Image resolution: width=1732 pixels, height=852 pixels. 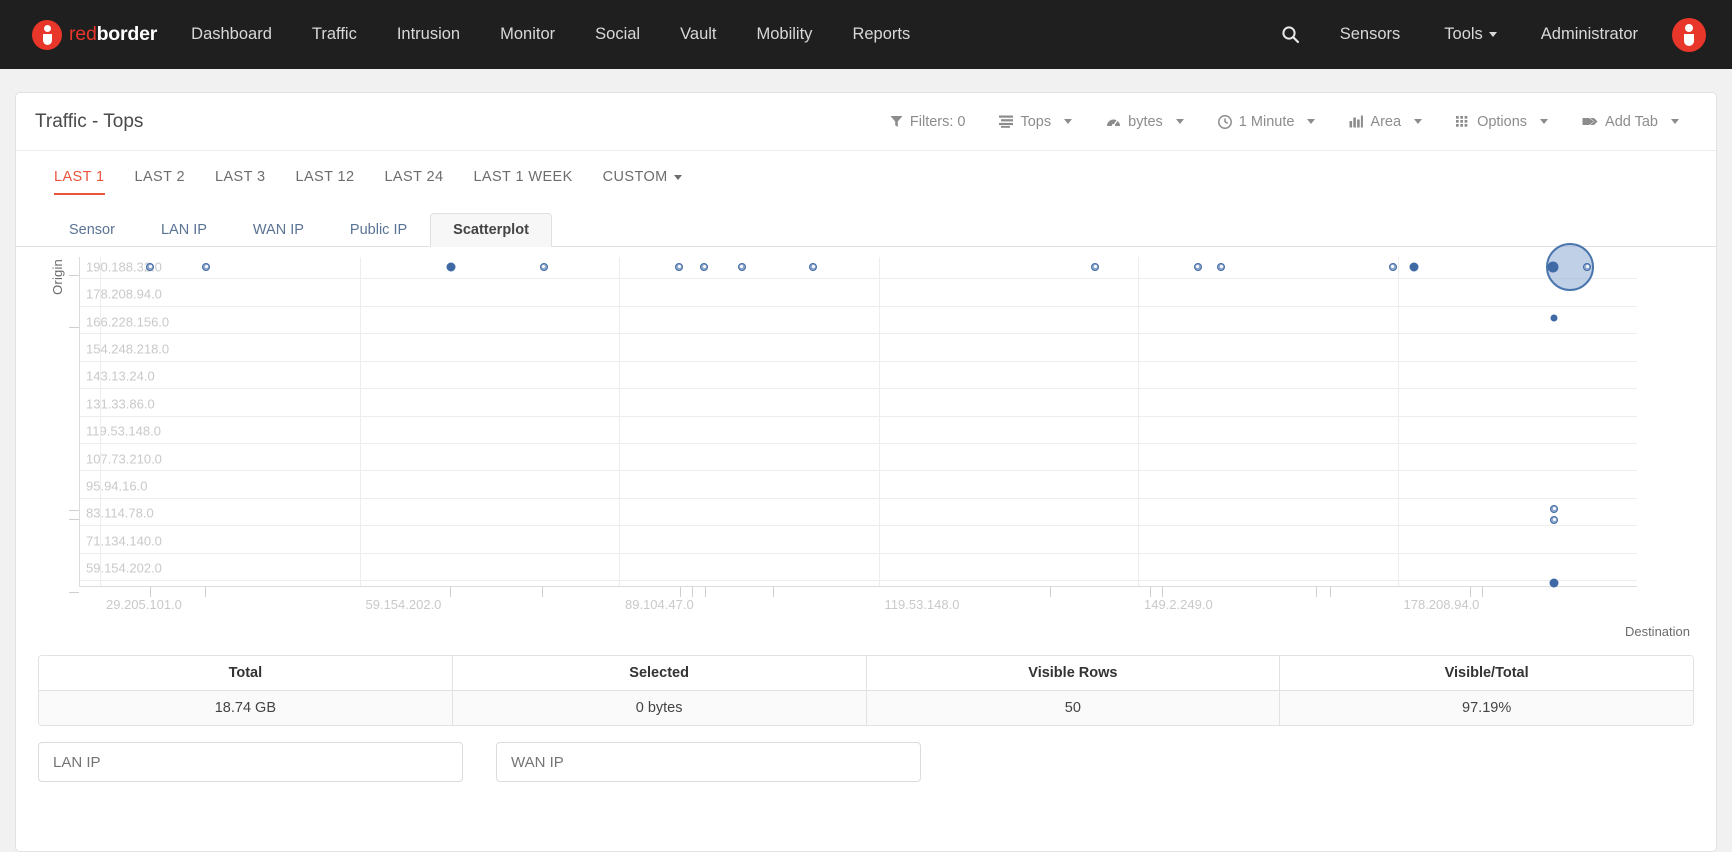 What do you see at coordinates (334, 34) in the screenshot?
I see `nav-item-traffic: Traffic` at bounding box center [334, 34].